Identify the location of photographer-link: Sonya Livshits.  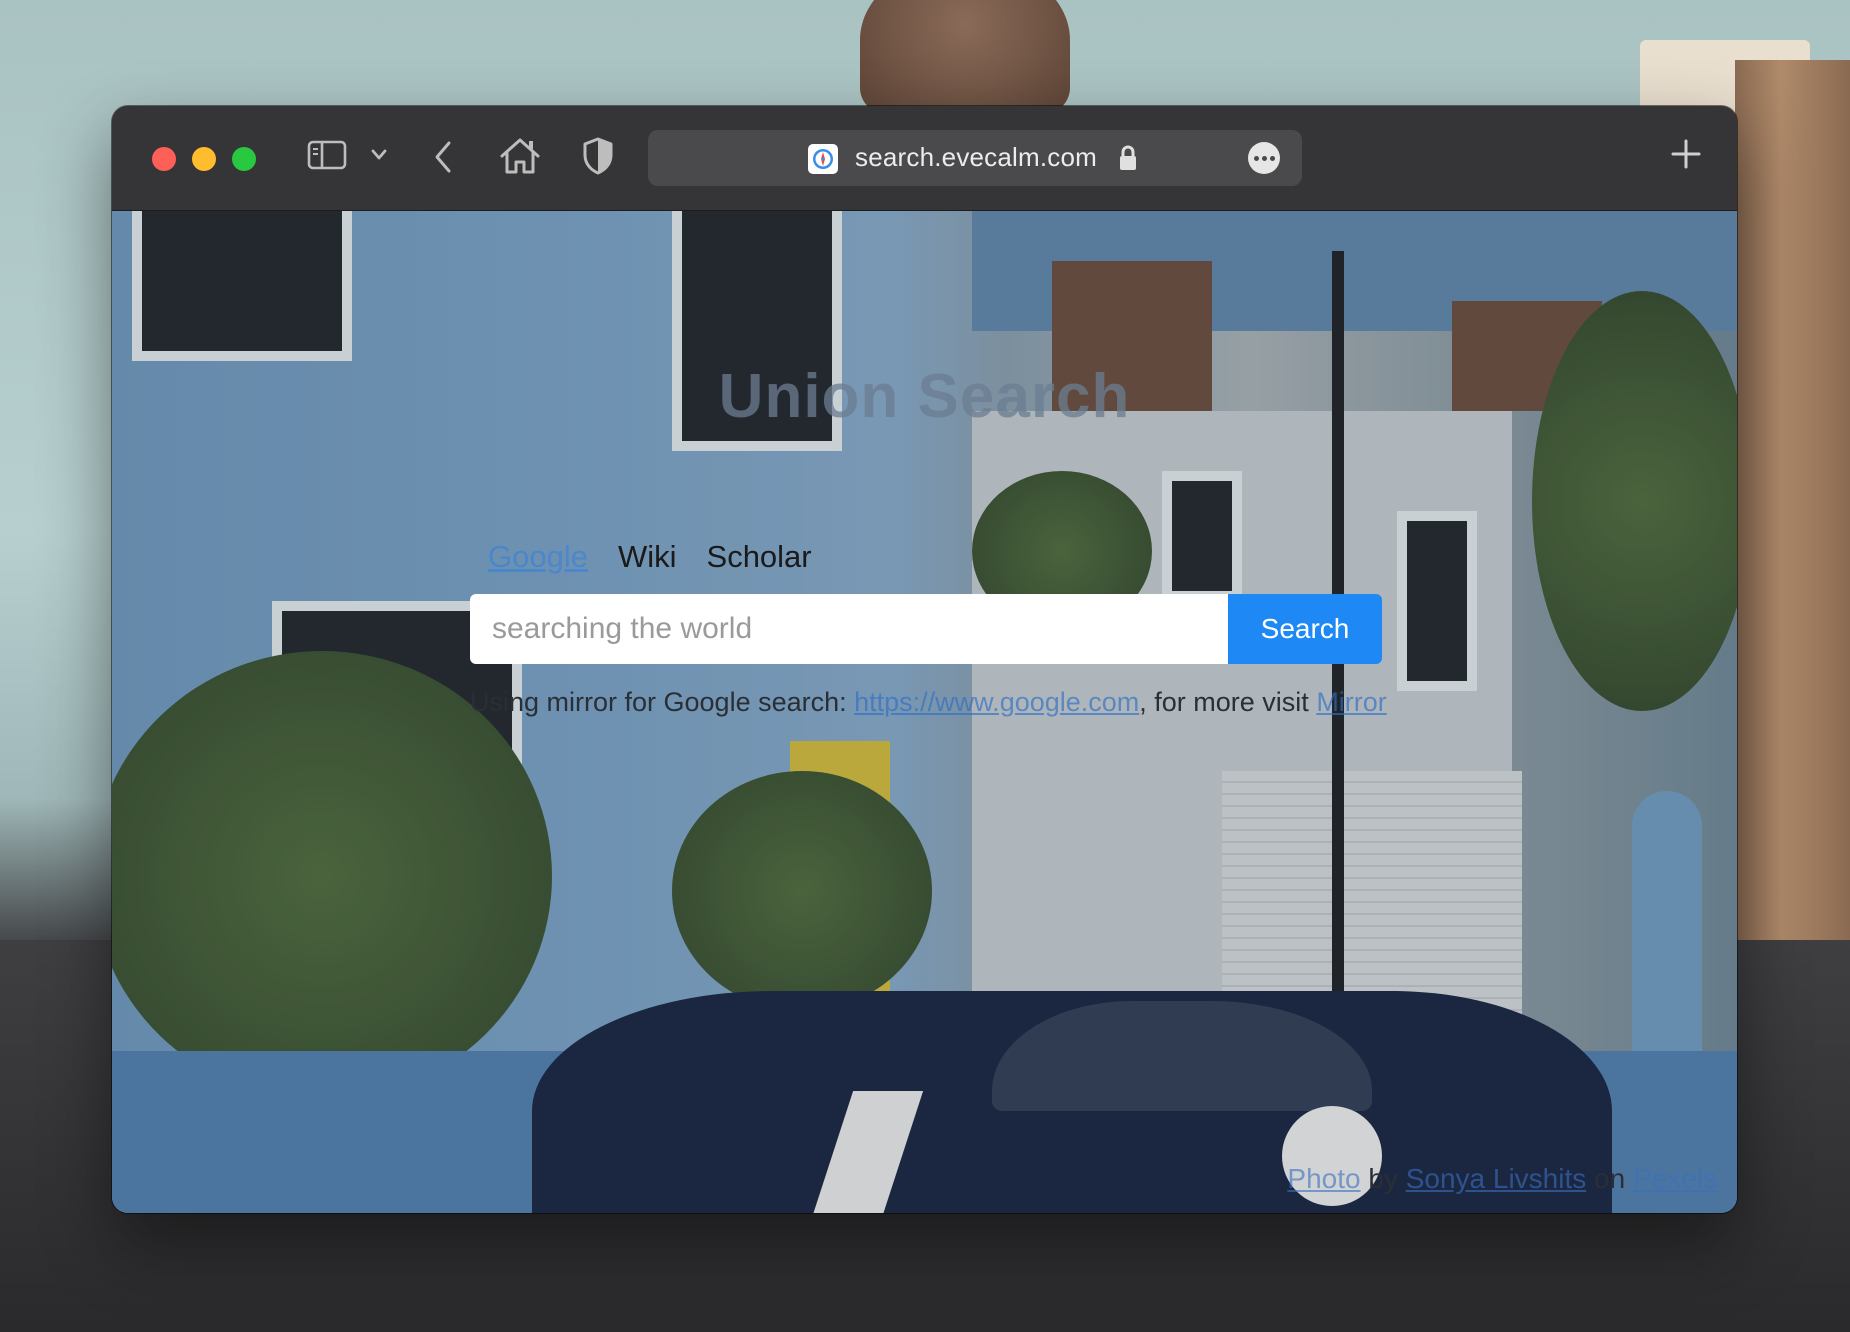
(1496, 1178).